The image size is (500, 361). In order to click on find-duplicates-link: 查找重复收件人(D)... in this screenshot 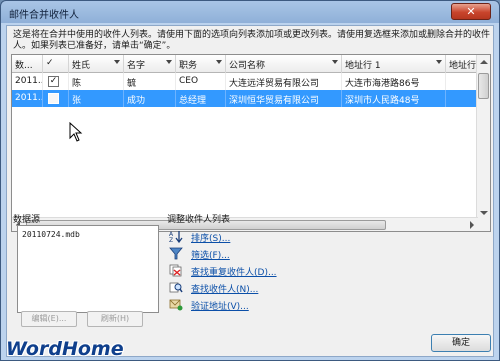, I will do `click(249, 271)`.